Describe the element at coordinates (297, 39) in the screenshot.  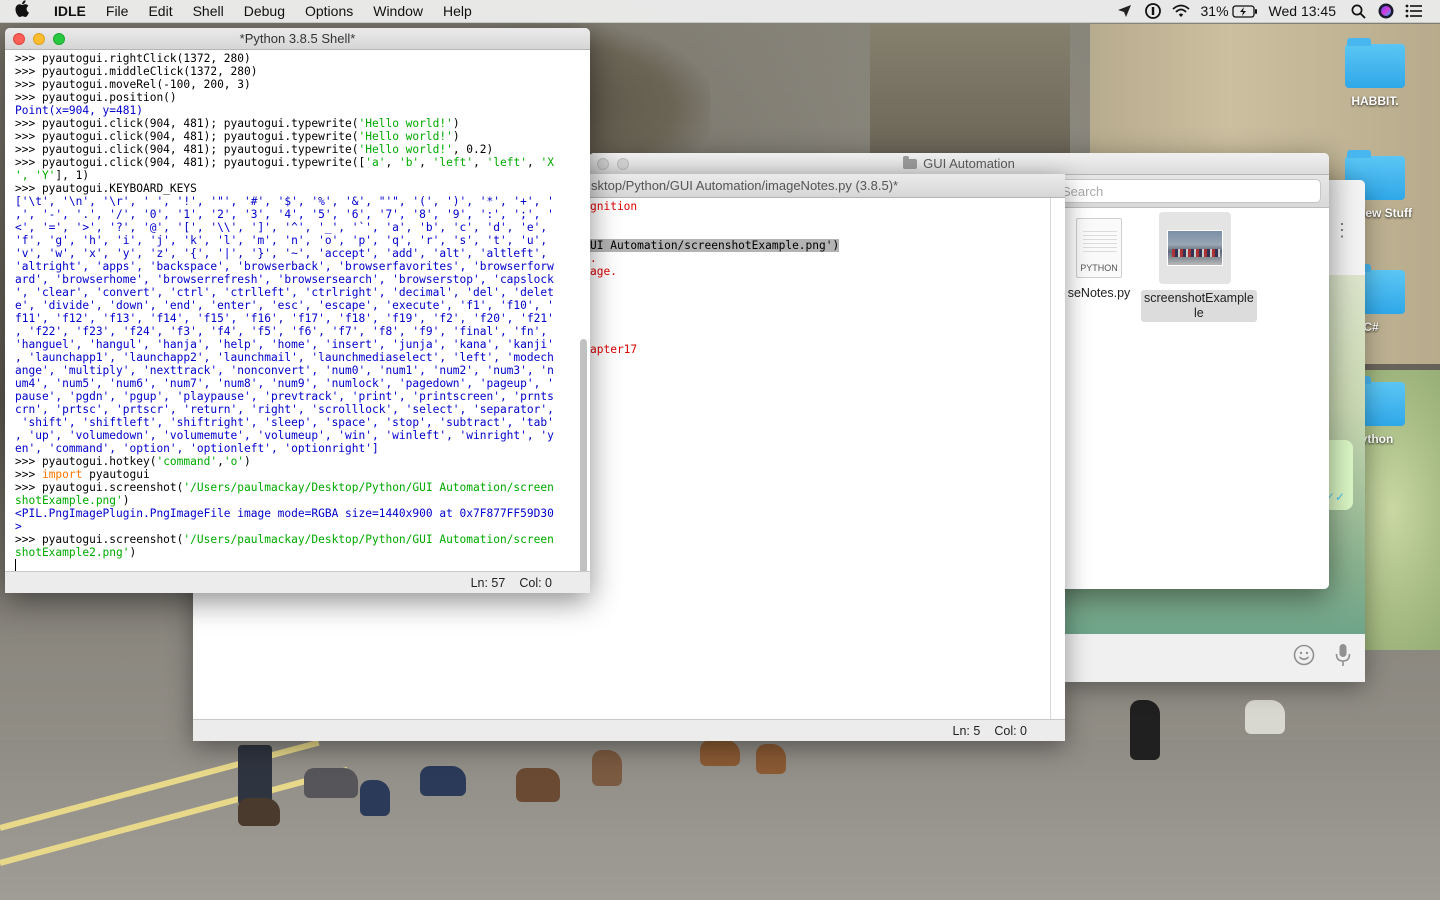
I see `shell-titlebar: *Python 3.8.5 Shell*` at that location.